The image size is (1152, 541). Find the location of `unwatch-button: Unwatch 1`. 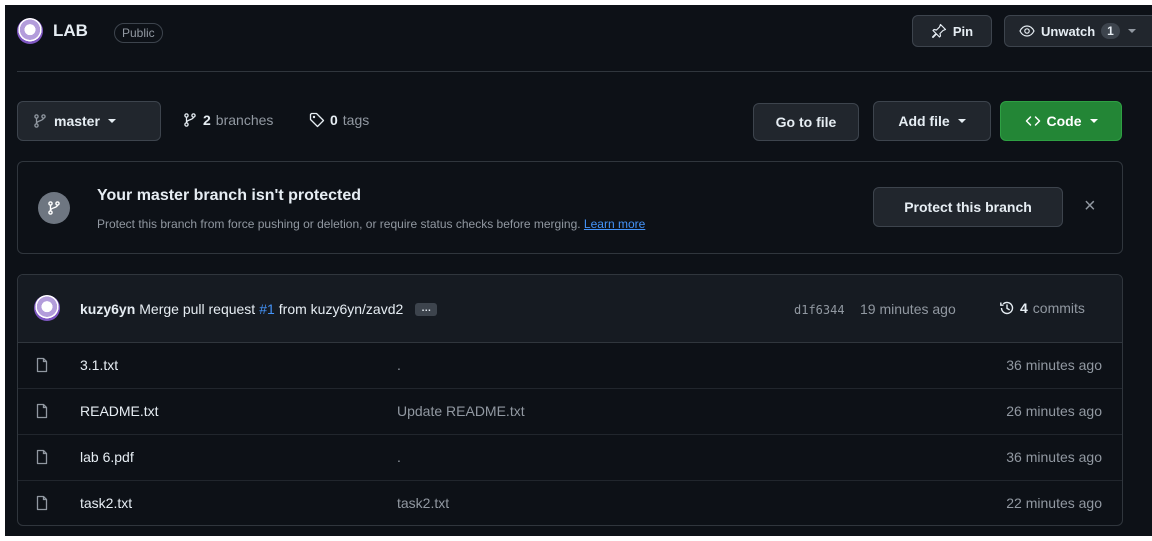

unwatch-button: Unwatch 1 is located at coordinates (1078, 31).